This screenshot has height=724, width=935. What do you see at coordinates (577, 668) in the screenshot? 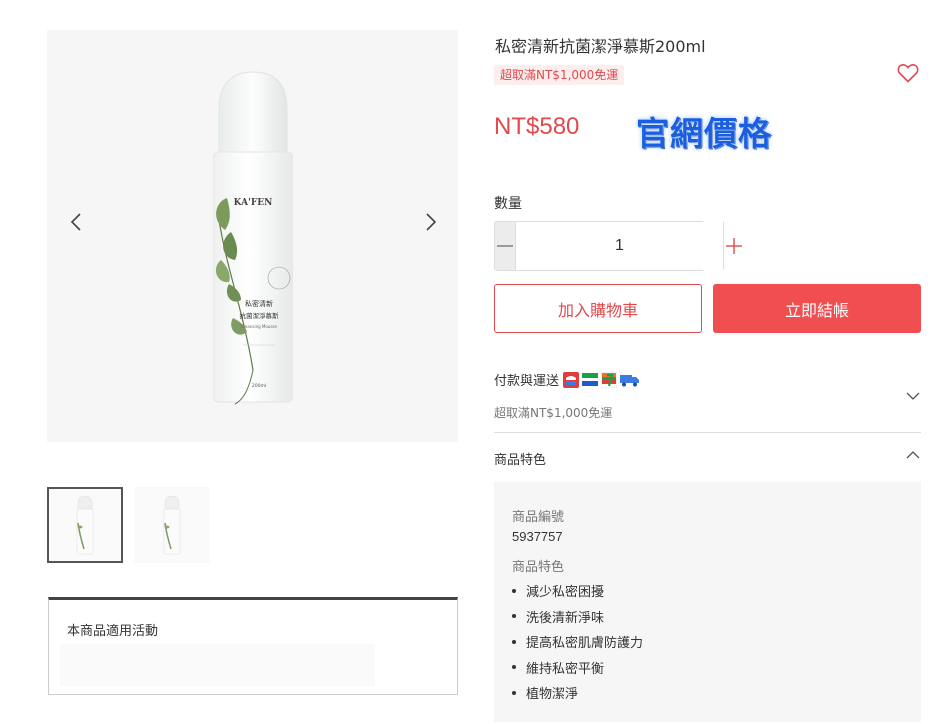
I see `list-item: 維持私密平衡` at bounding box center [577, 668].